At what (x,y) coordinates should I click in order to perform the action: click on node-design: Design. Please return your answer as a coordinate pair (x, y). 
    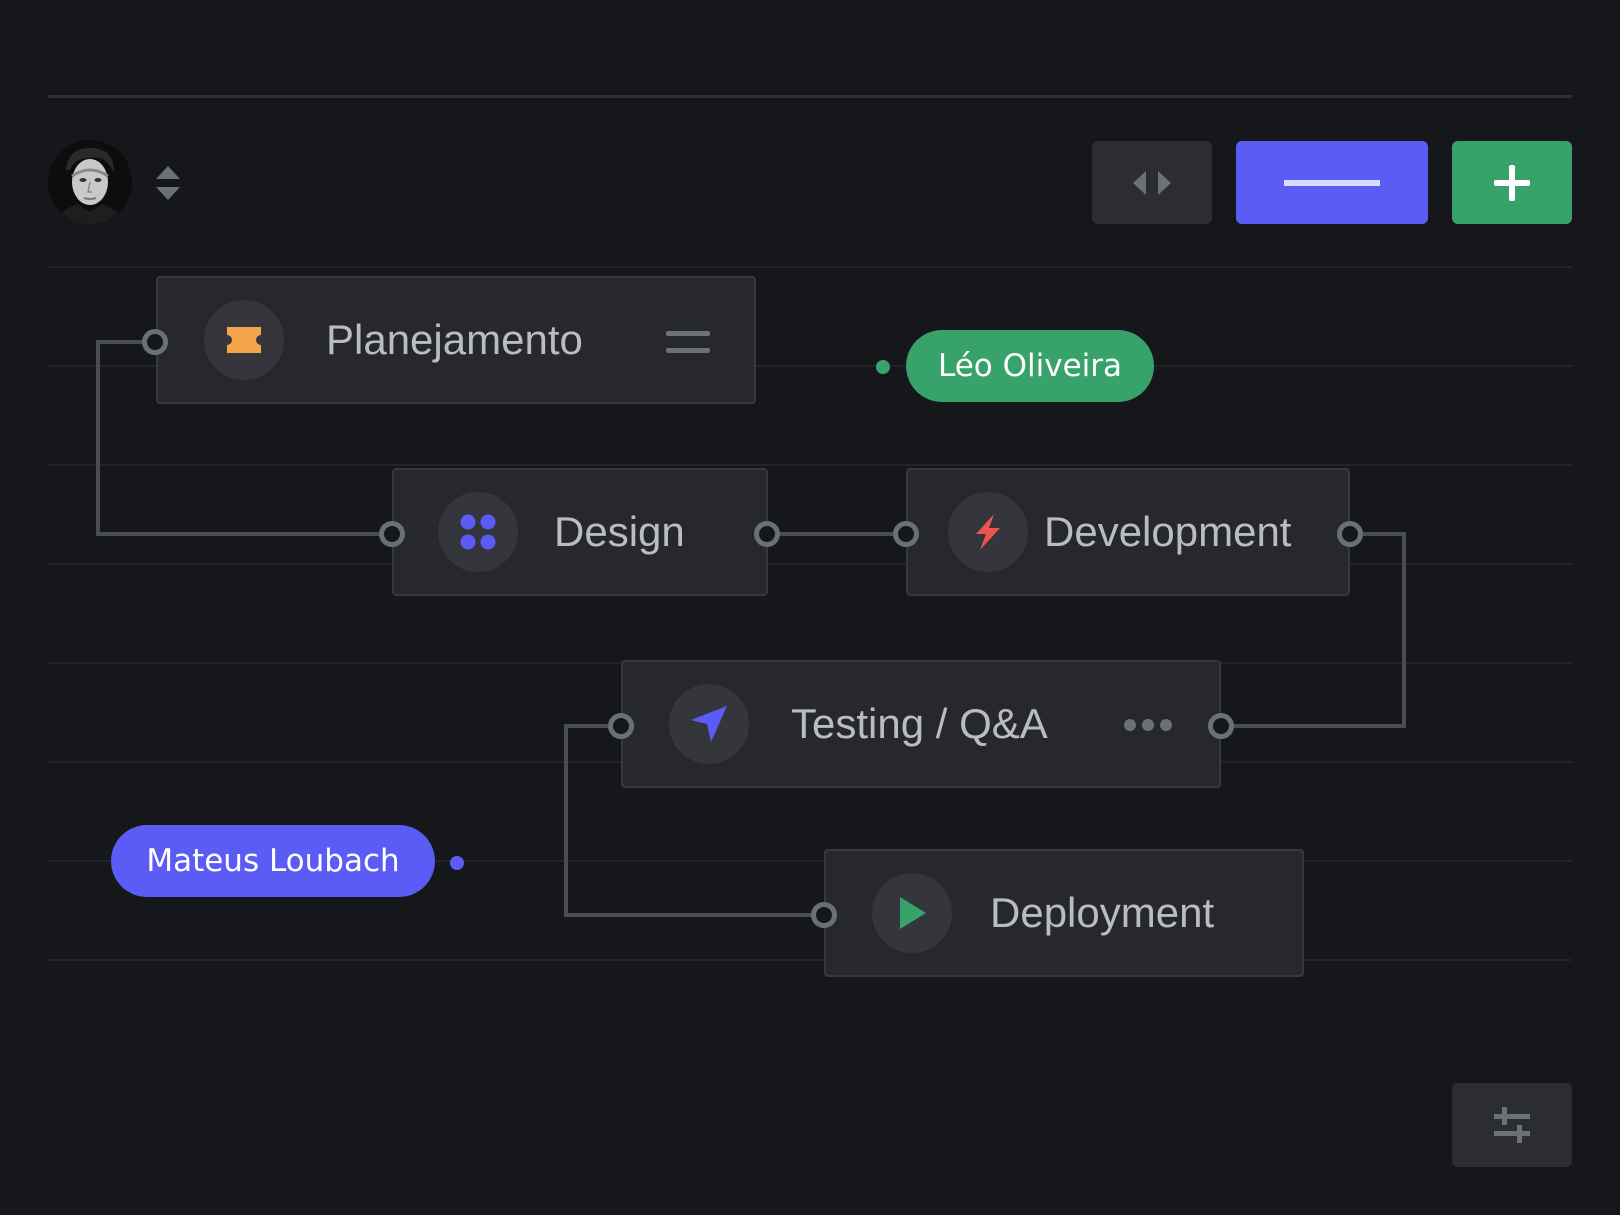
    Looking at the image, I should click on (580, 532).